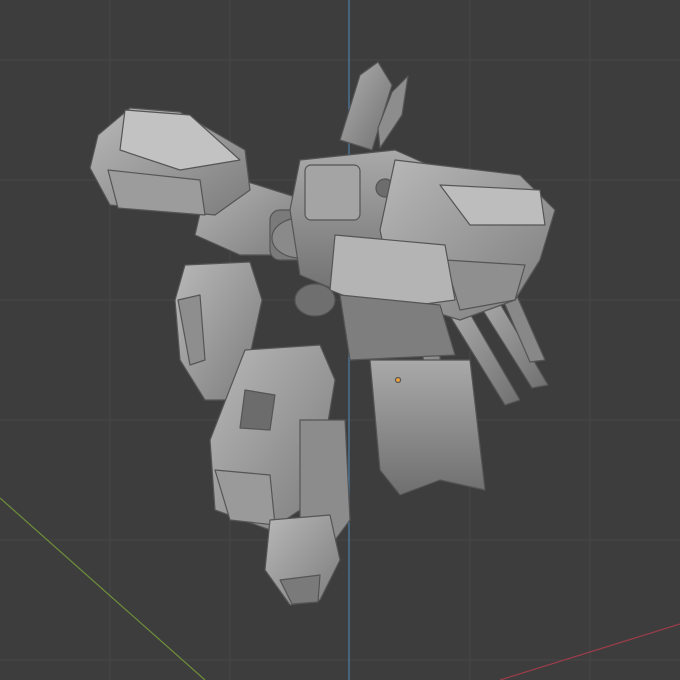  Describe the element at coordinates (257, 410) in the screenshot. I see `shield-slot` at that location.